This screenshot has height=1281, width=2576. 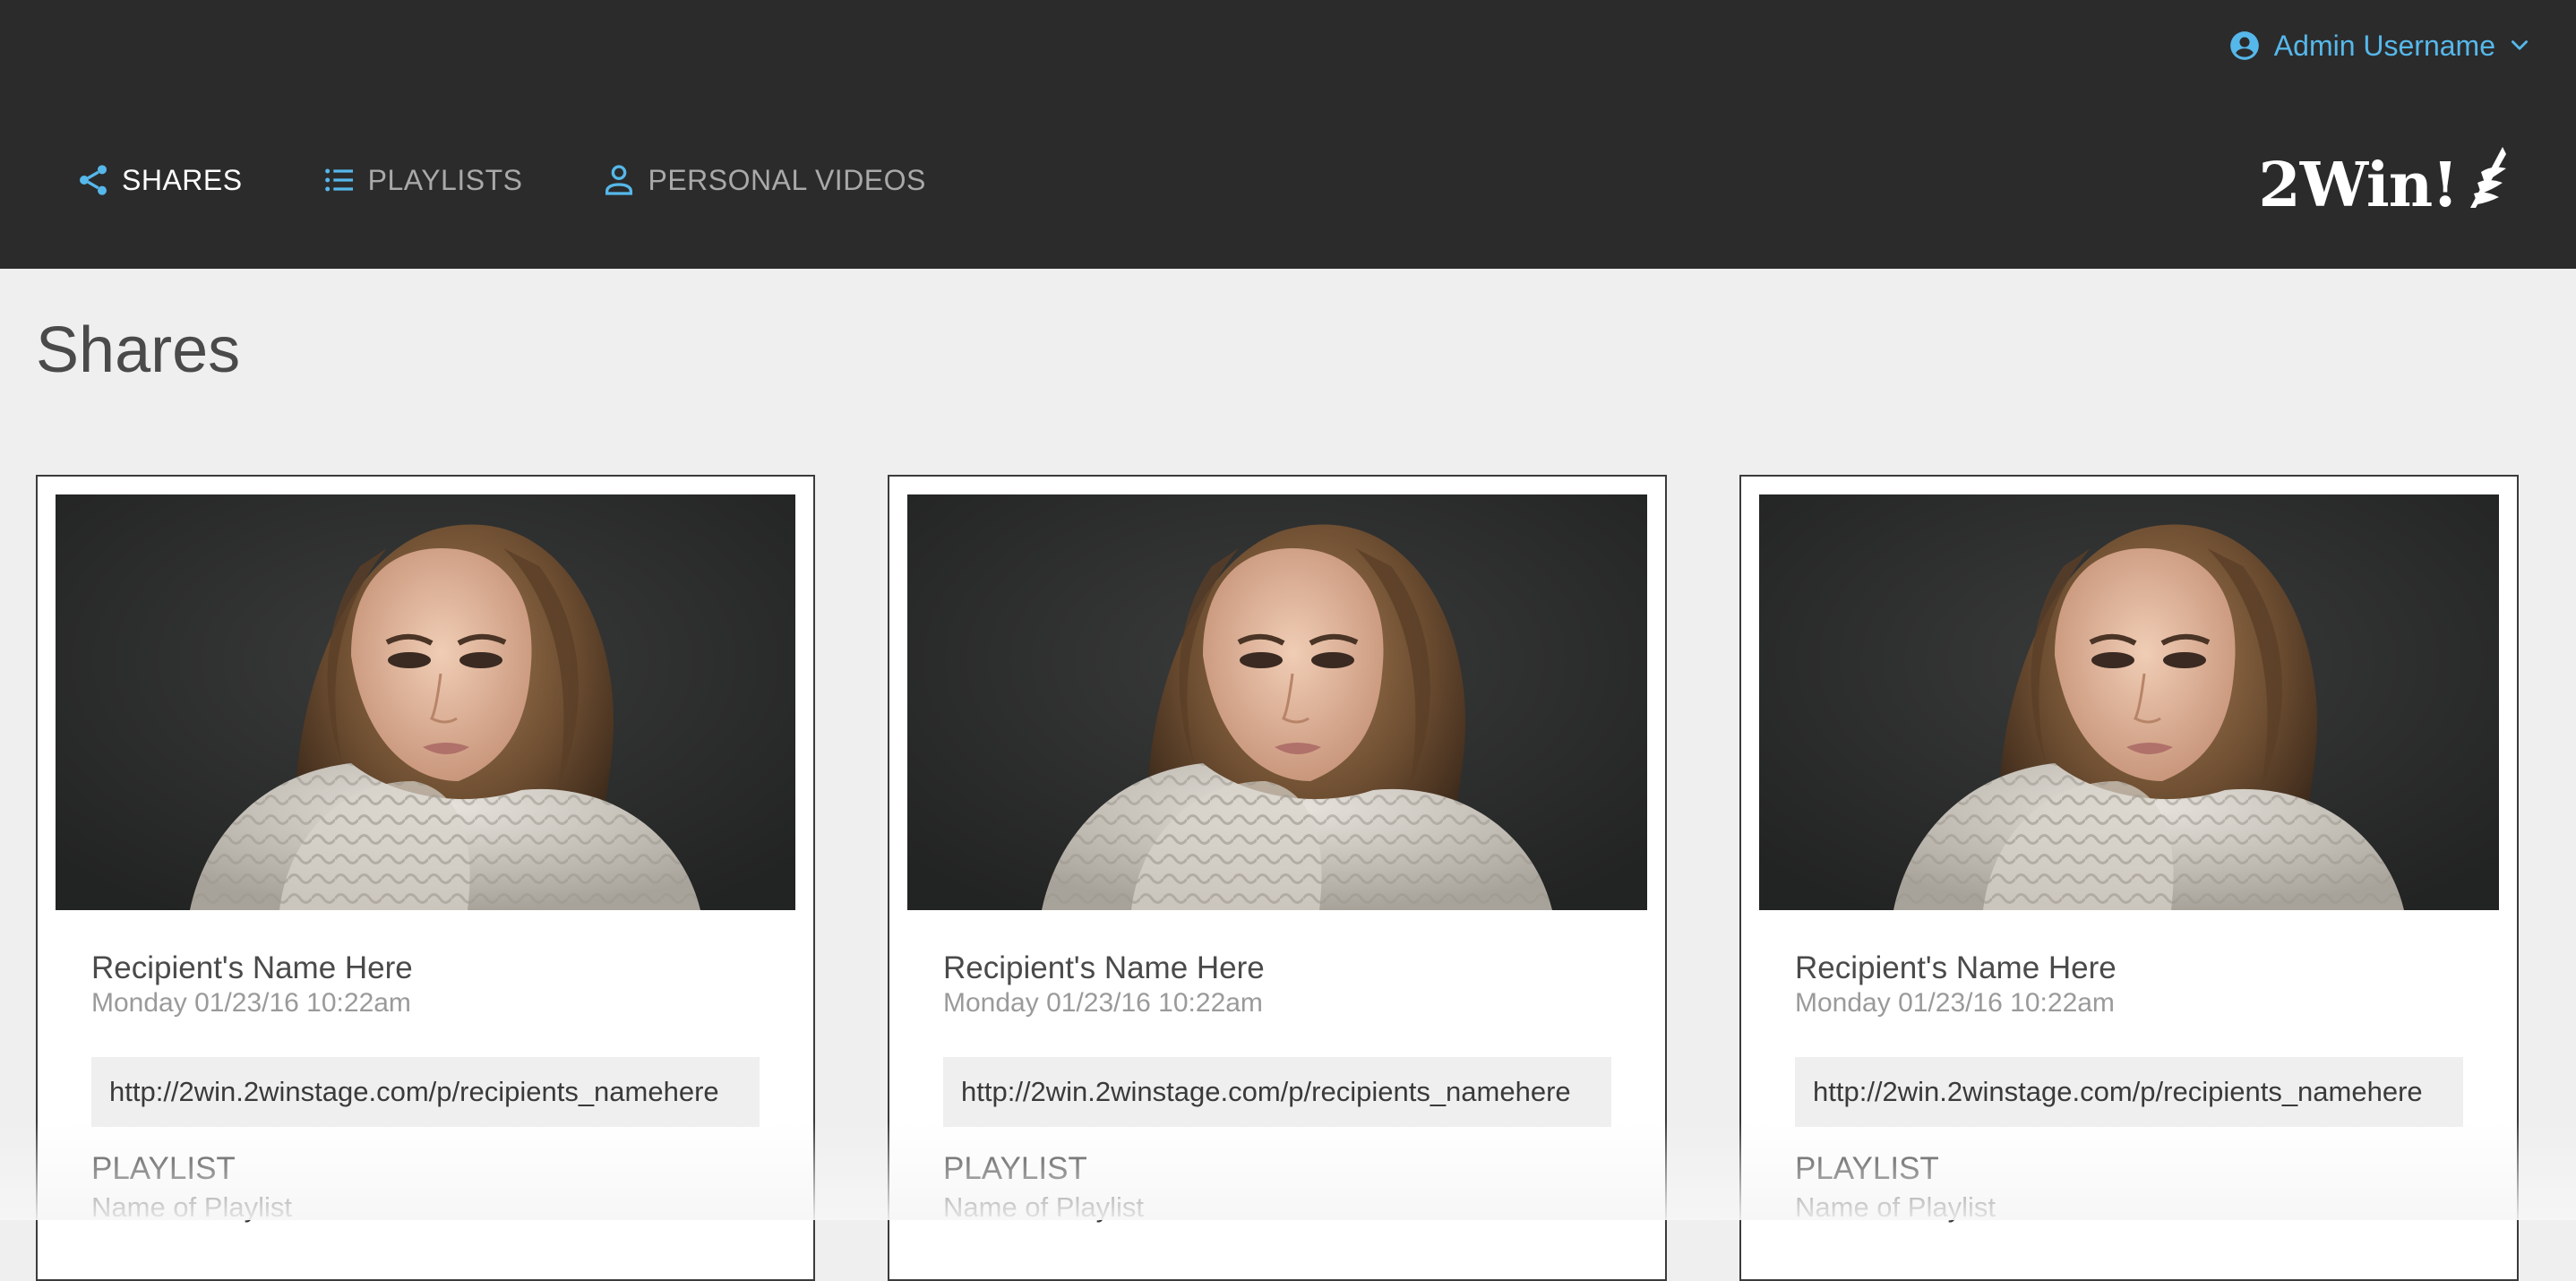 I want to click on share-icon, so click(x=93, y=180).